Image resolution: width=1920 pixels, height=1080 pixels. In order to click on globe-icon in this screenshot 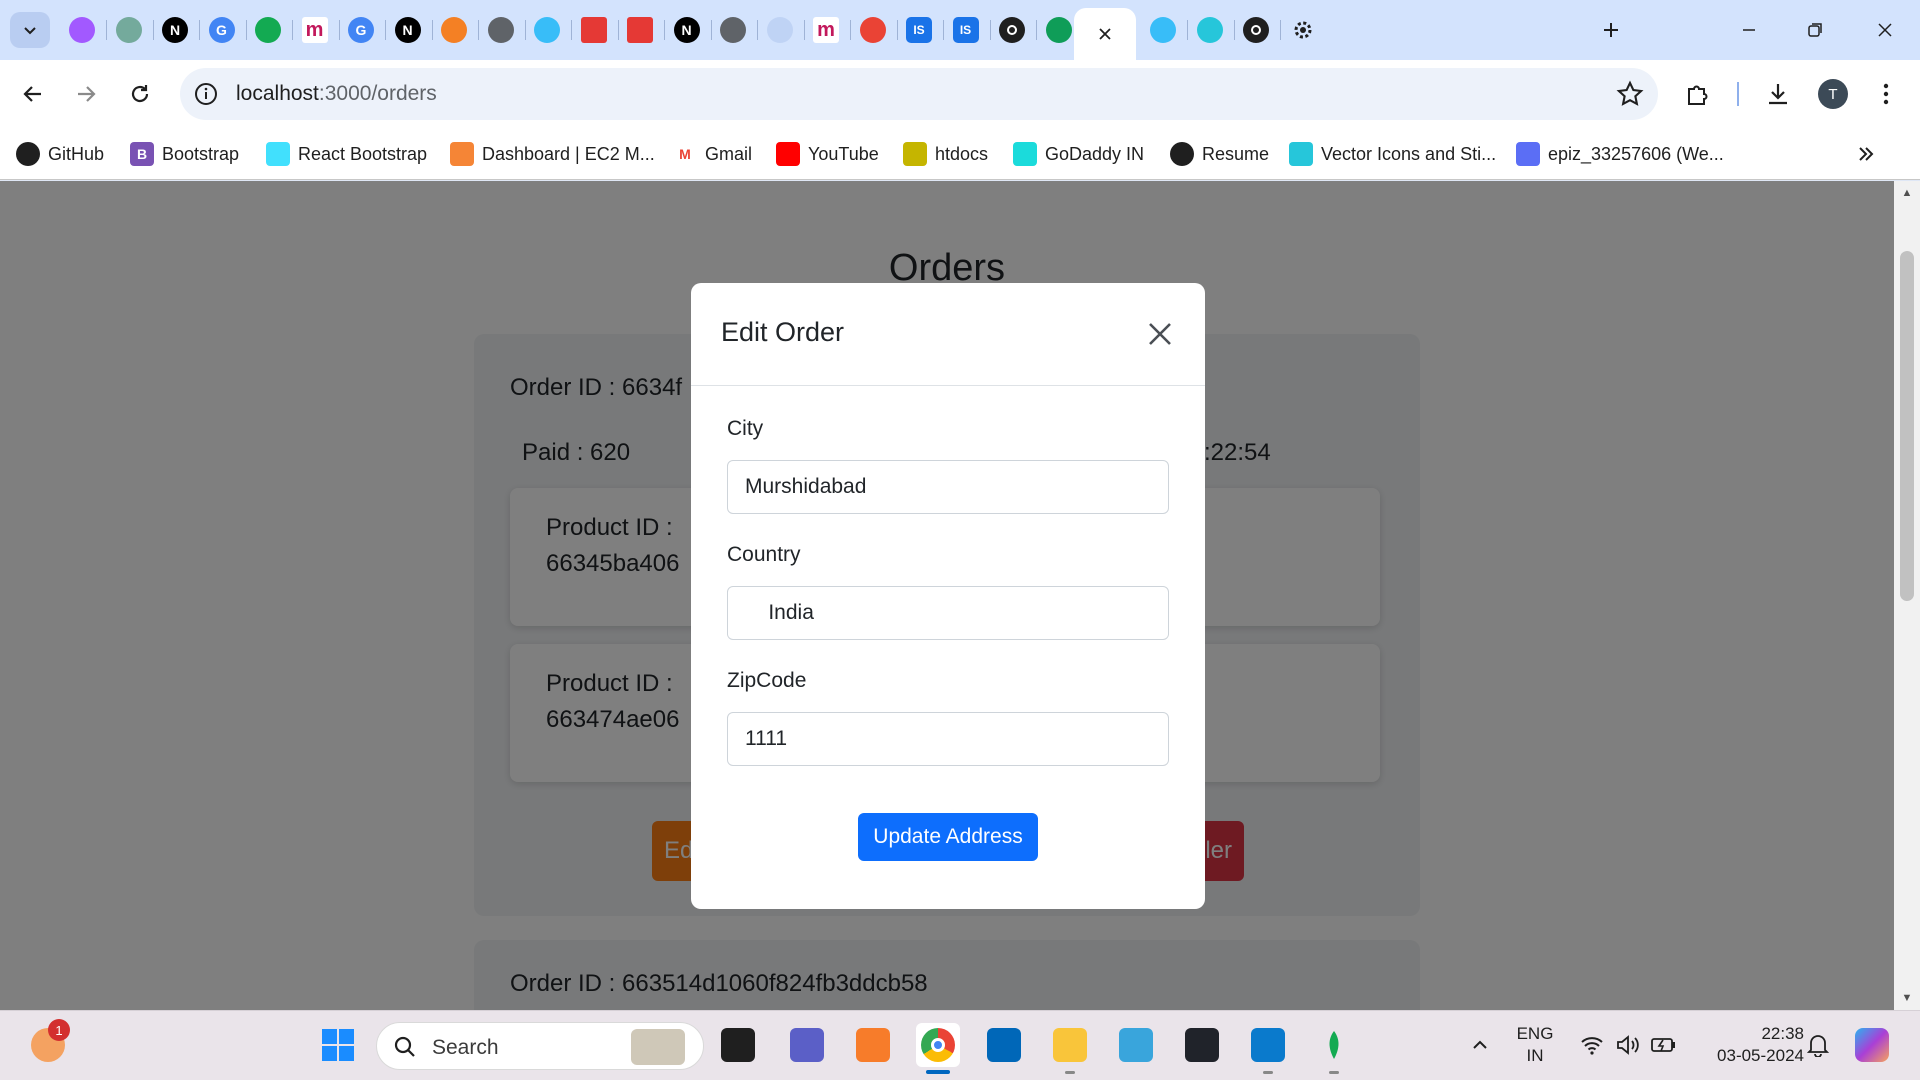, I will do `click(733, 30)`.